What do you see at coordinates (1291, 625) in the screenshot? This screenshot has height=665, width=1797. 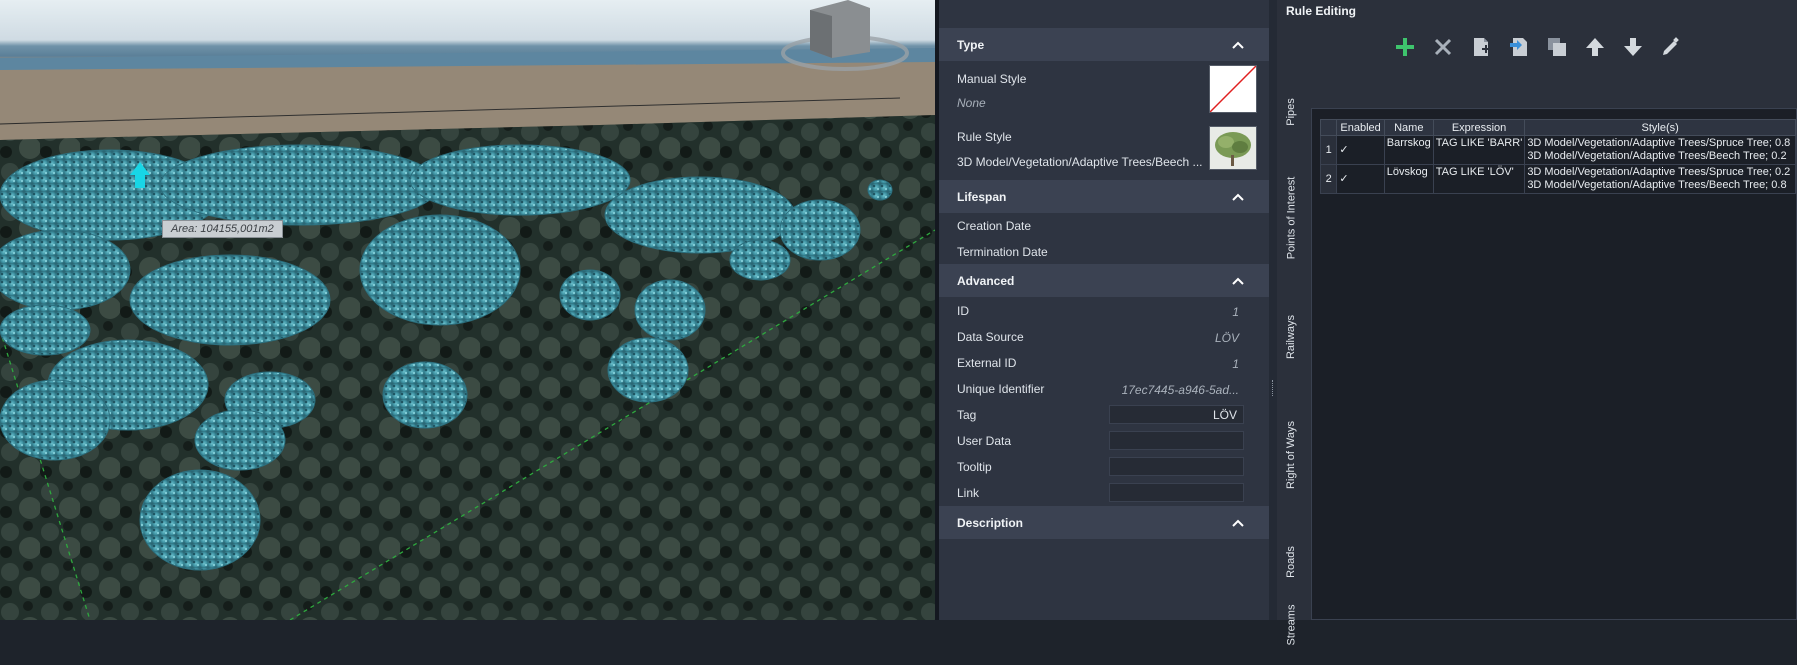 I see `tab-streams: Streams` at bounding box center [1291, 625].